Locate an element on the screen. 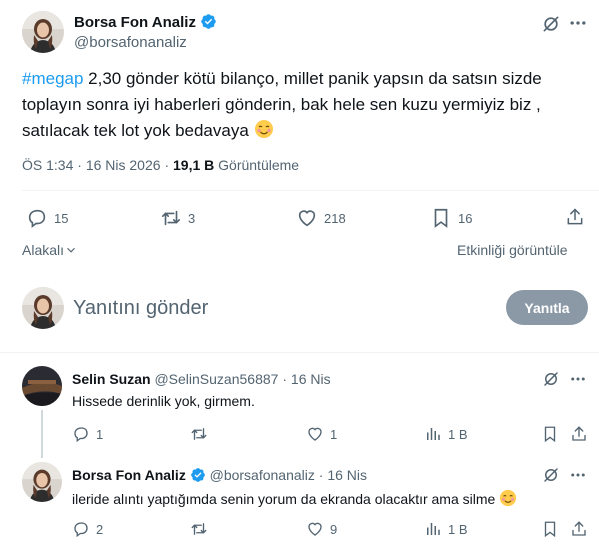 The height and width of the screenshot is (545, 599). view-activity-link: Etkinliği görüntüle is located at coordinates (512, 250).